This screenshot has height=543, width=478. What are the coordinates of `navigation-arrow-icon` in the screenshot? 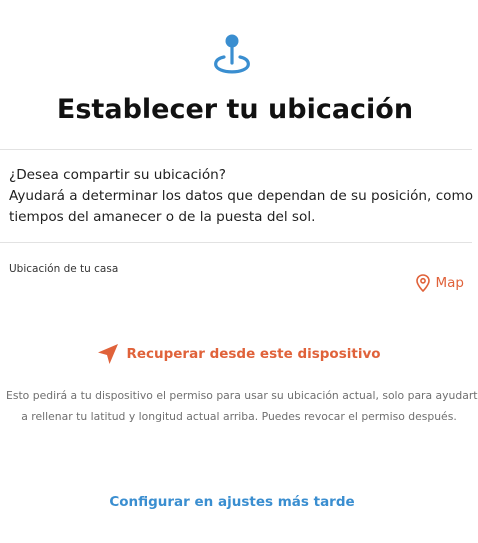 It's located at (108, 354).